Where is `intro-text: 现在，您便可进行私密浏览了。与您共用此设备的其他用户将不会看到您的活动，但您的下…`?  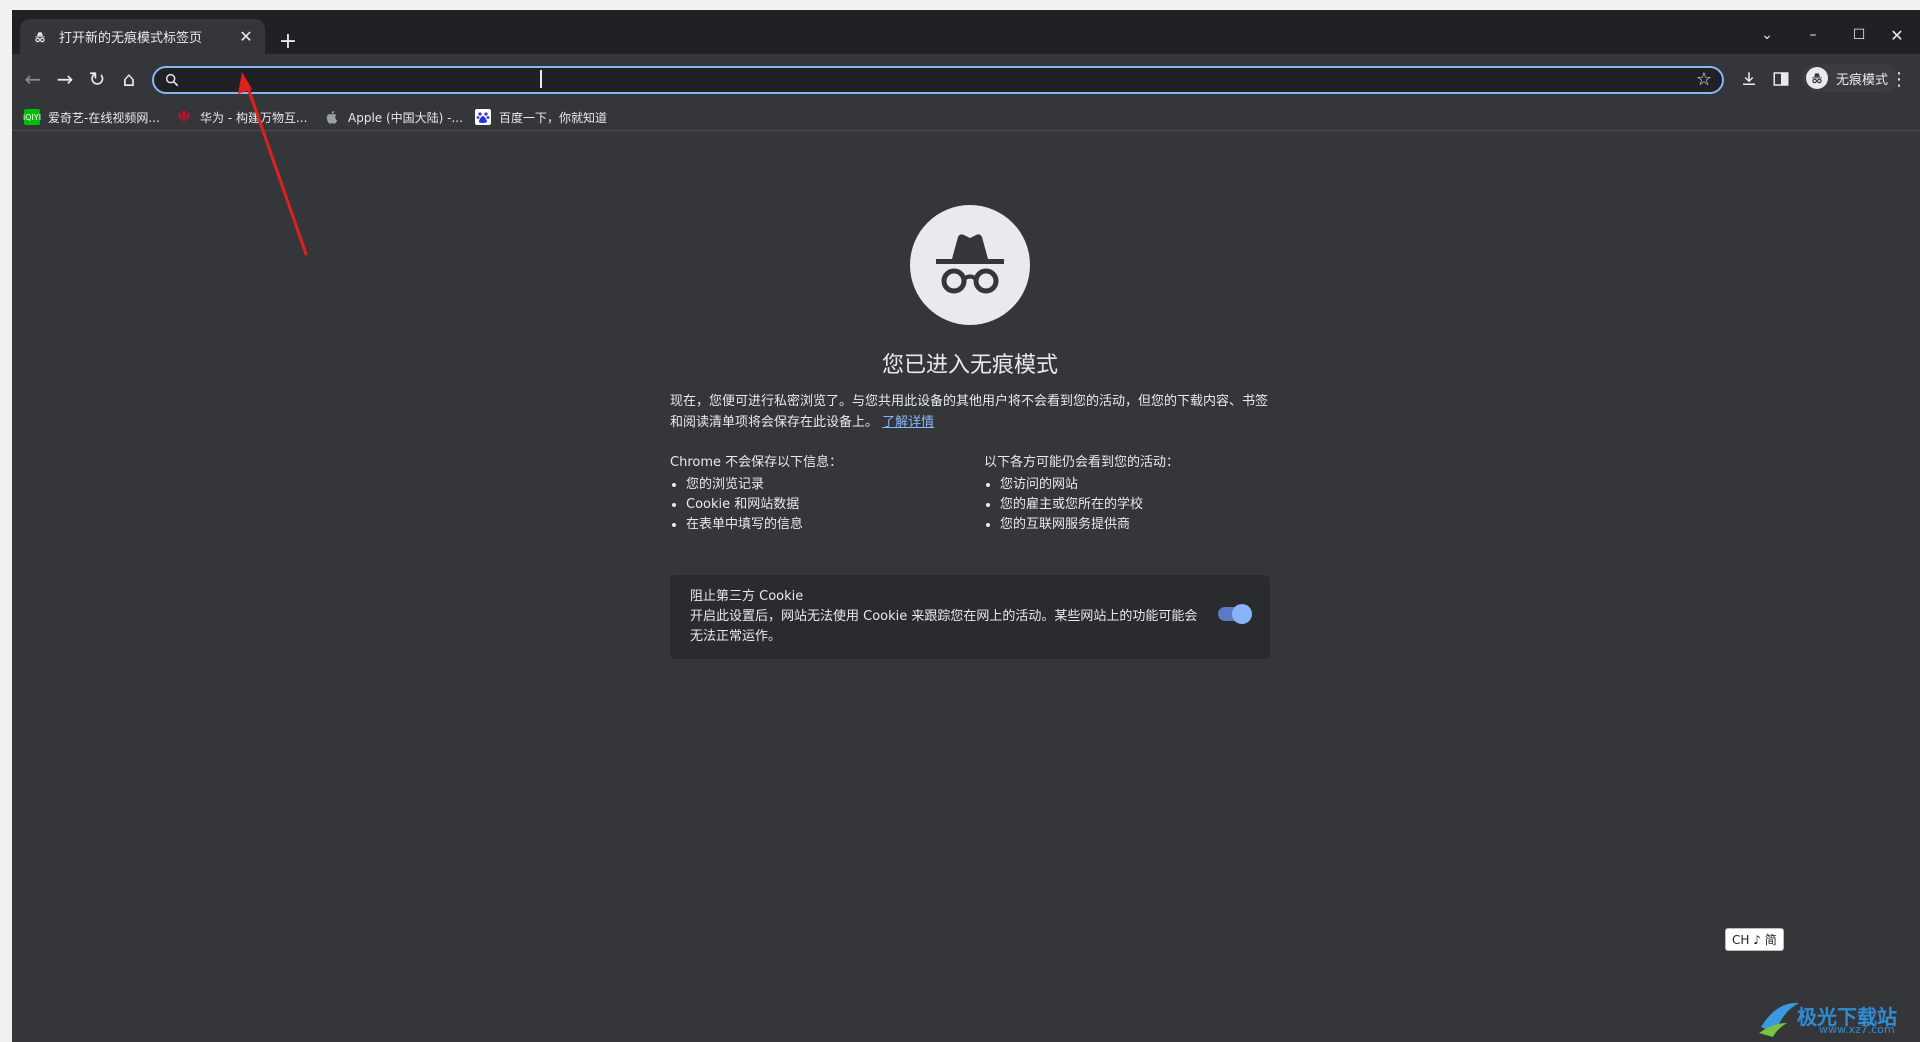 intro-text: 现在，您便可进行私密浏览了。与您共用此设备的其他用户将不会看到您的活动，但您的下… is located at coordinates (969, 412).